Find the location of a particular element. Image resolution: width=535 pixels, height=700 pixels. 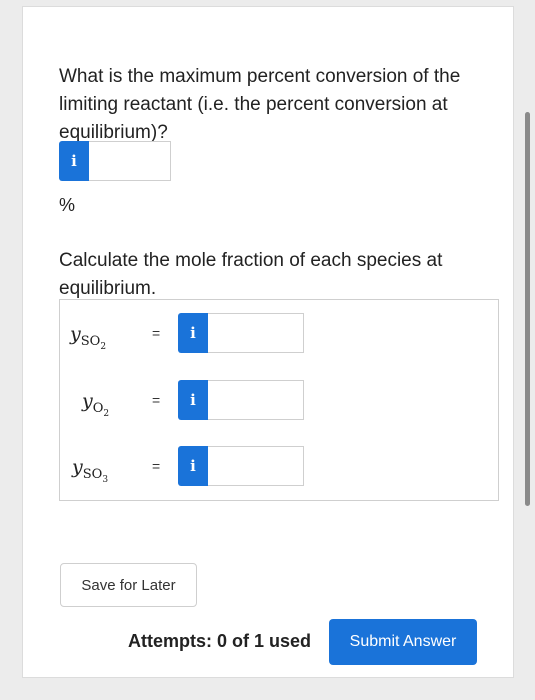

y-o2-input-group: i is located at coordinates (241, 400).